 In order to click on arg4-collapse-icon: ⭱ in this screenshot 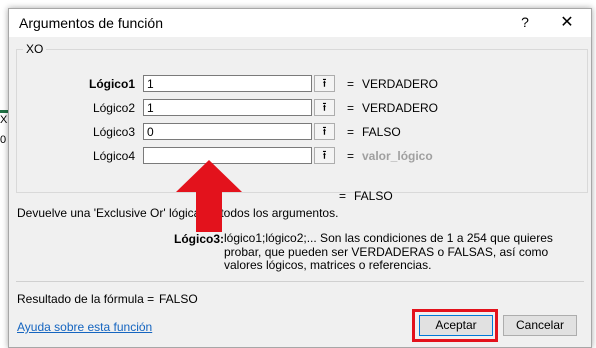, I will do `click(324, 155)`.